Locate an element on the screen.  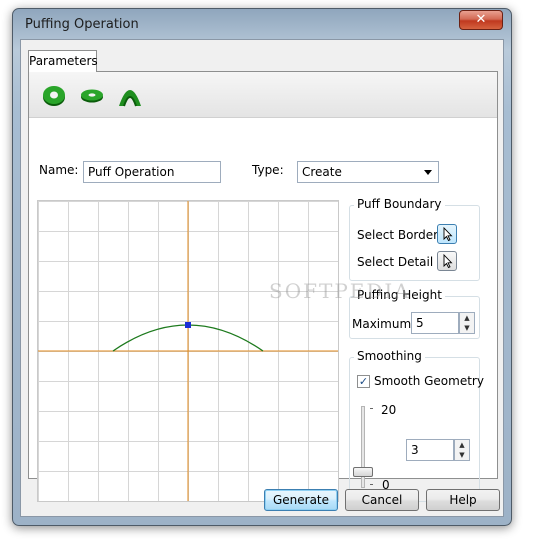
smoothing-value-field: 3 is located at coordinates (430, 450).